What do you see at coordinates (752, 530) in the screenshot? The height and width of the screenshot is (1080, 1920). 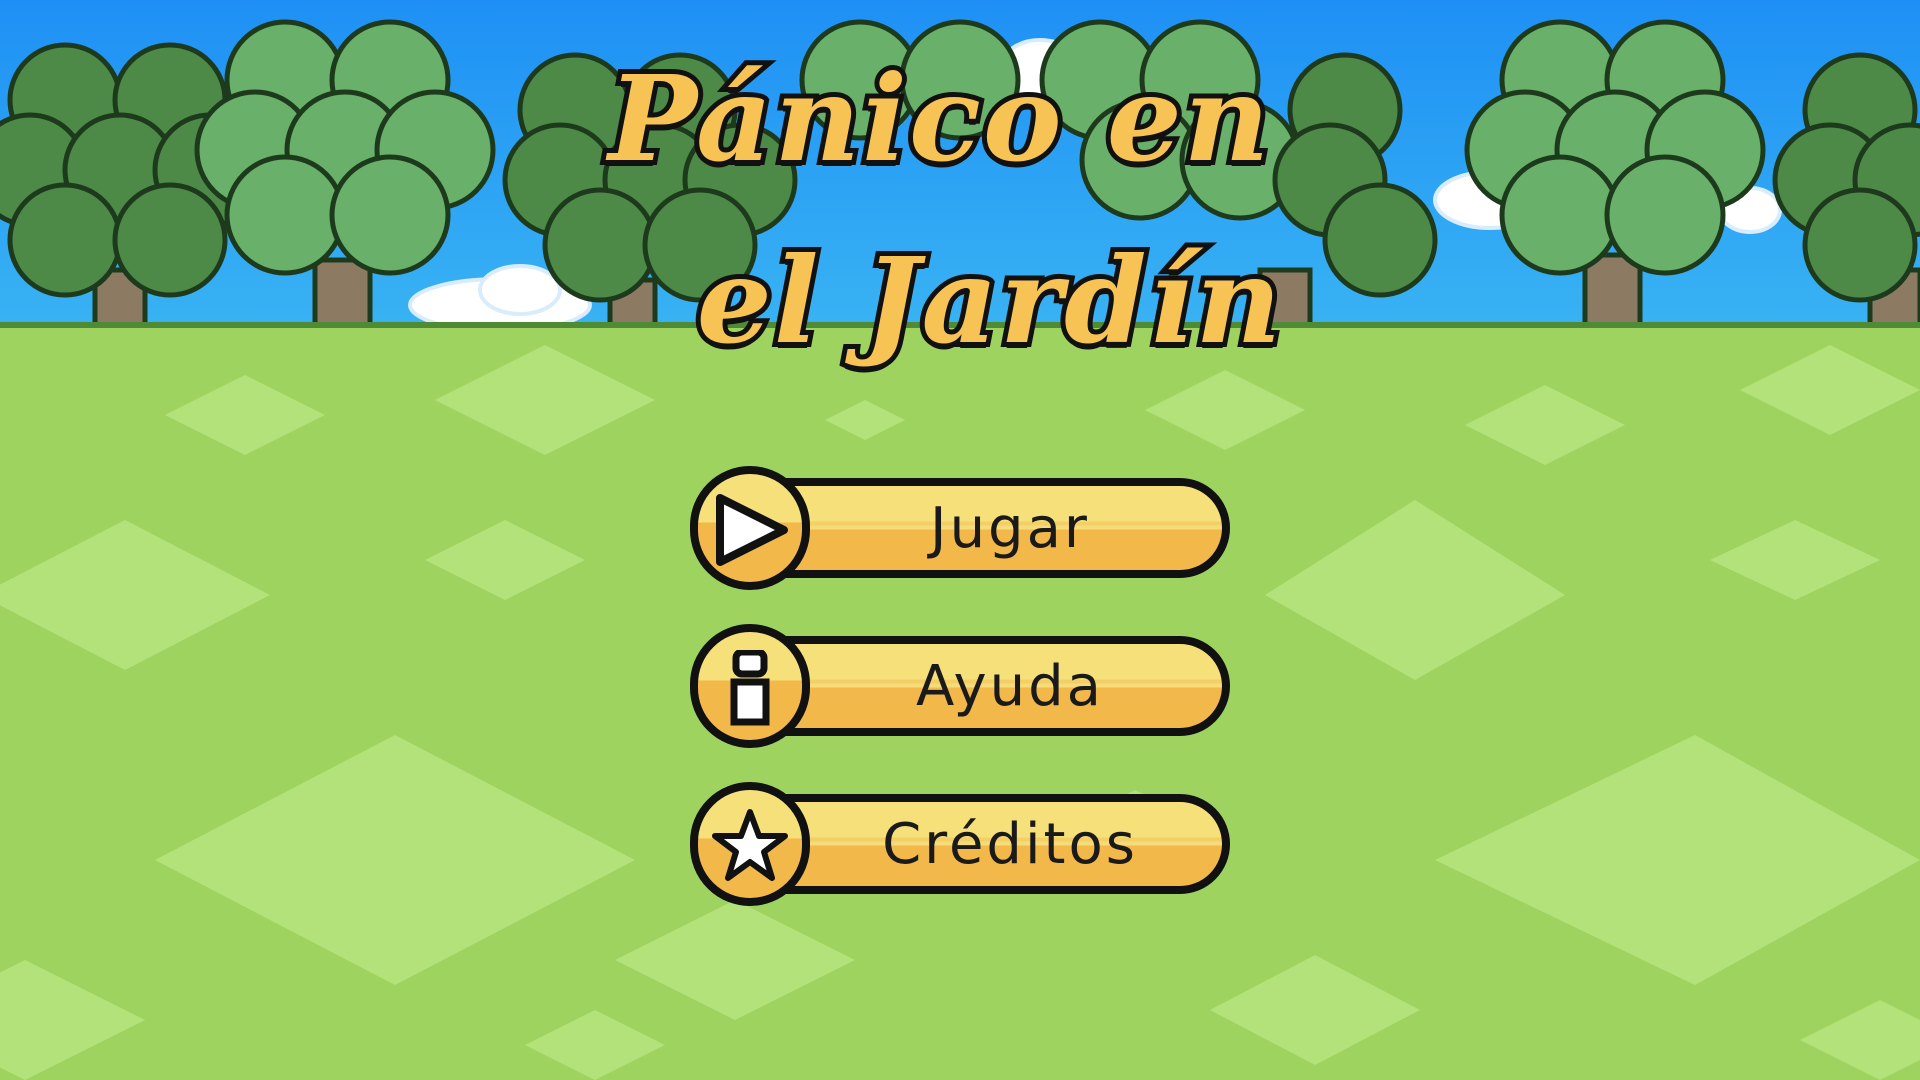 I see `play-icon` at bounding box center [752, 530].